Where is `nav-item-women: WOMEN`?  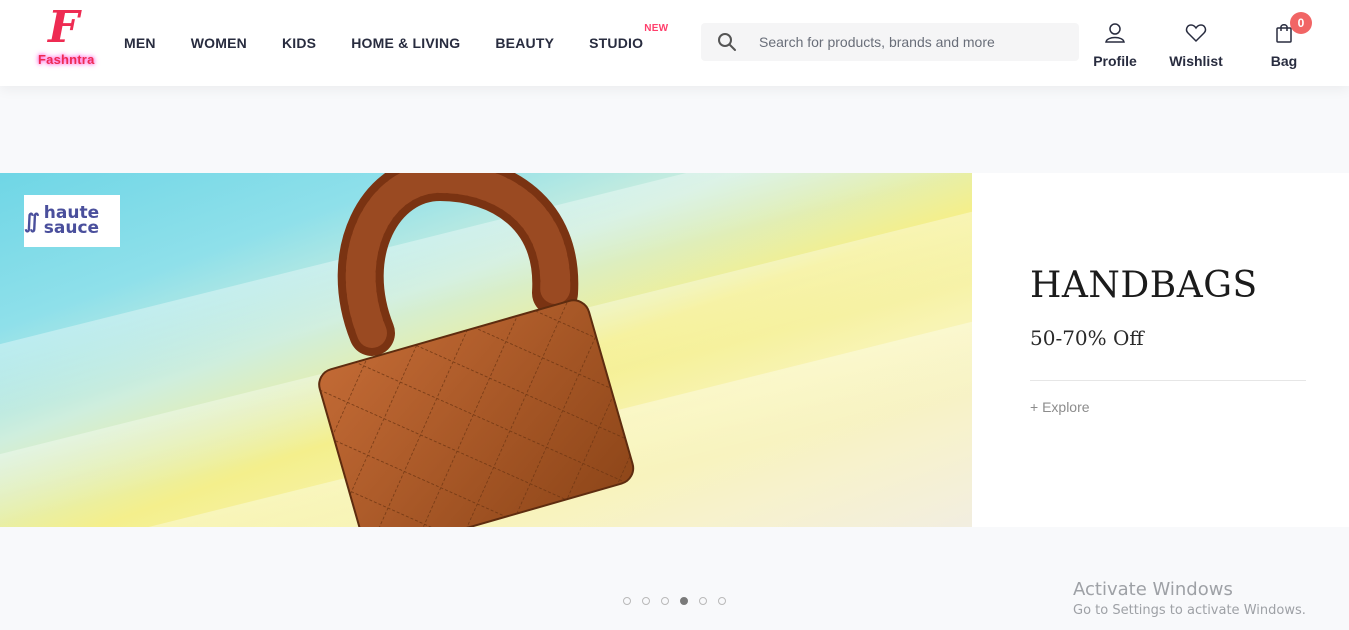
nav-item-women: WOMEN is located at coordinates (219, 43).